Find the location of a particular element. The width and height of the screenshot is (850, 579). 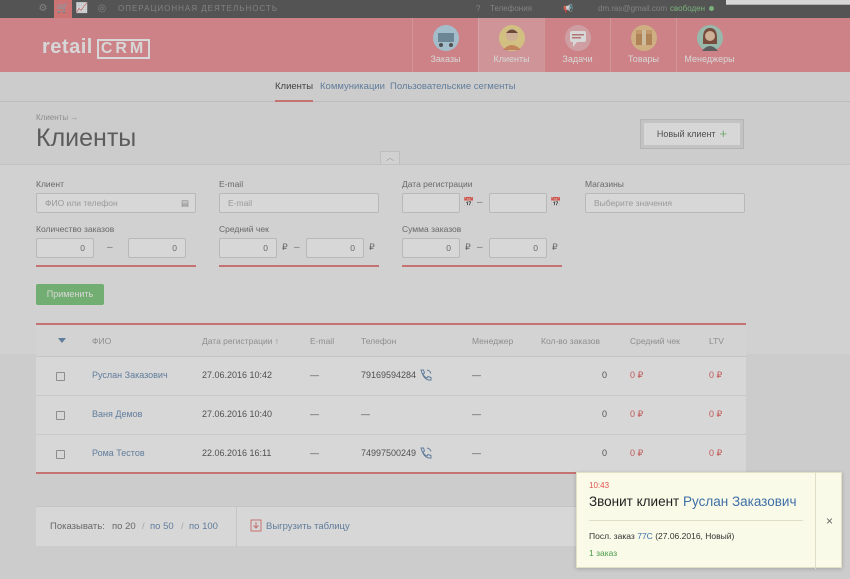

cart-icon: 🛒 is located at coordinates (63, 9).